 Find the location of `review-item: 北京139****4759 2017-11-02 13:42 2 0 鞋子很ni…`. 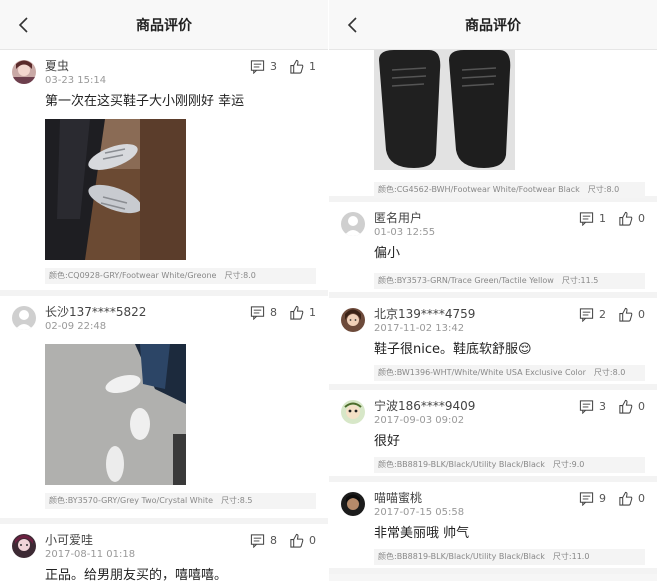

review-item: 北京139****4759 2017-11-02 13:42 2 0 鞋子很ni… is located at coordinates (493, 344).